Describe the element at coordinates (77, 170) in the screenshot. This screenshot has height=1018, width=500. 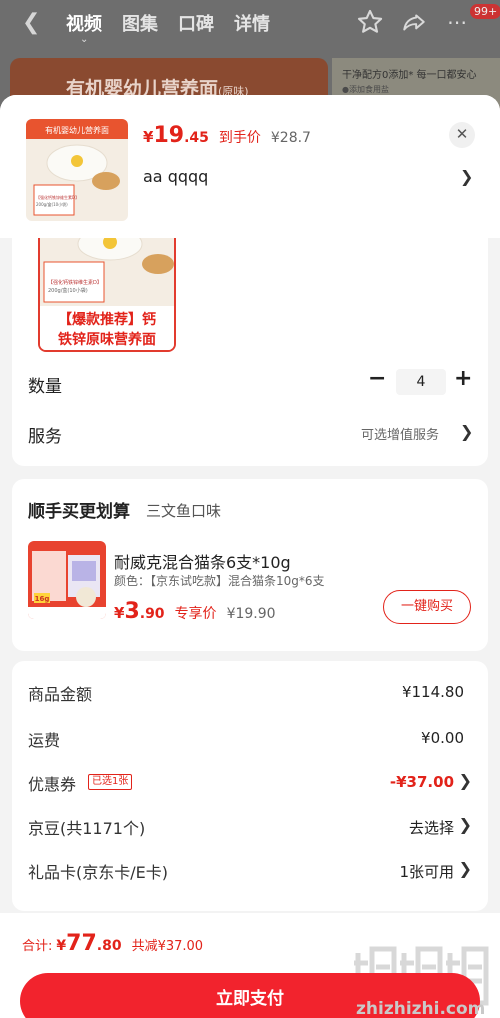
I see `product-thumbnail: 有机婴幼儿营养面 【强化钙铁锌维生素D】 200g/盒(10小袋)` at that location.